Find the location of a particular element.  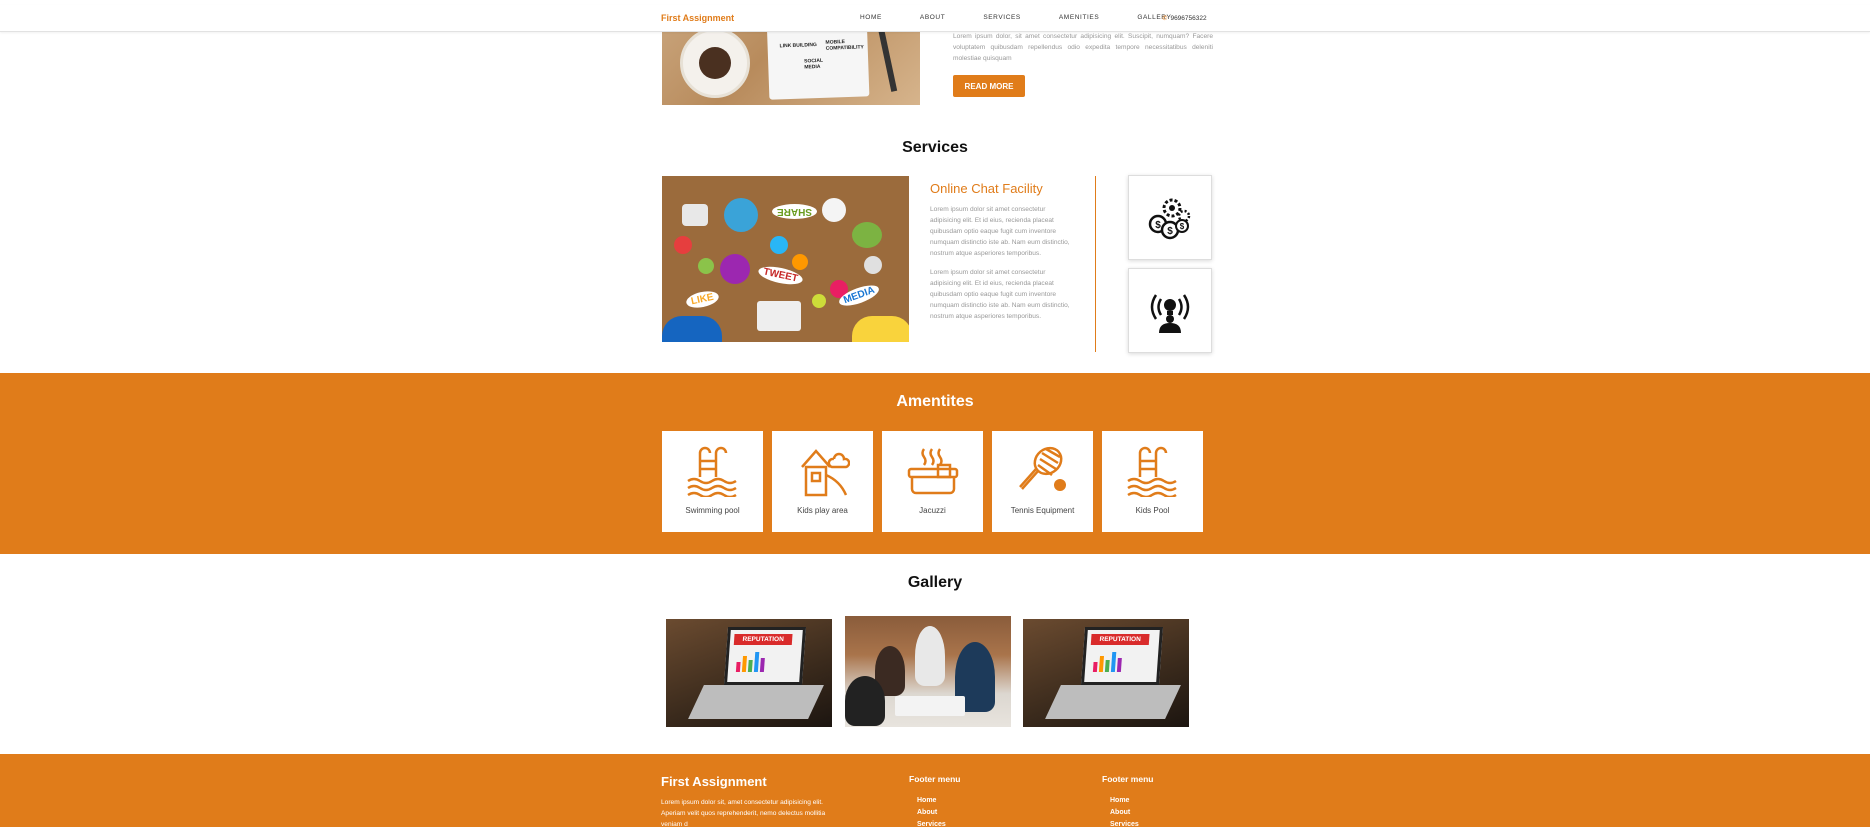

services-title: Services is located at coordinates (935, 147).